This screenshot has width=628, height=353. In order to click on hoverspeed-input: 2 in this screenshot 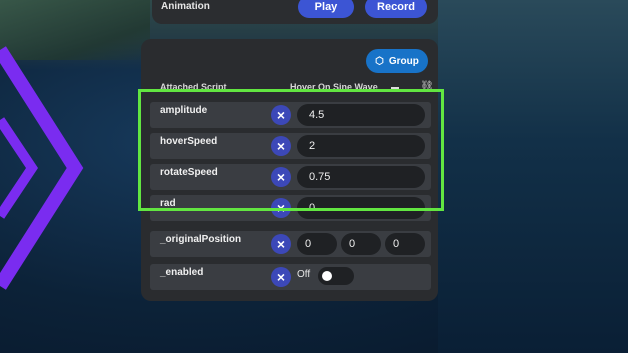, I will do `click(361, 146)`.